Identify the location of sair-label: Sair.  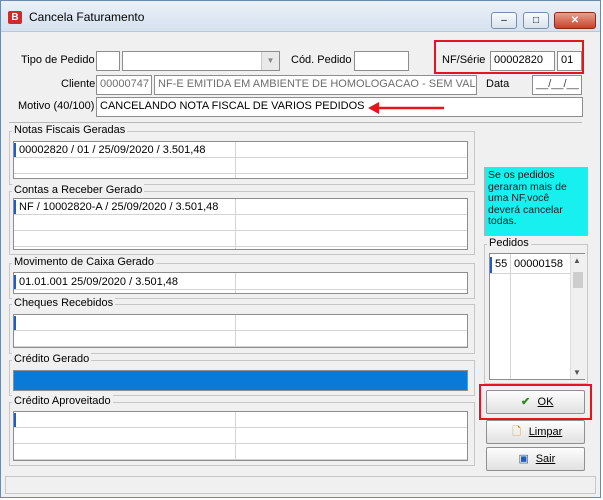
(545, 459).